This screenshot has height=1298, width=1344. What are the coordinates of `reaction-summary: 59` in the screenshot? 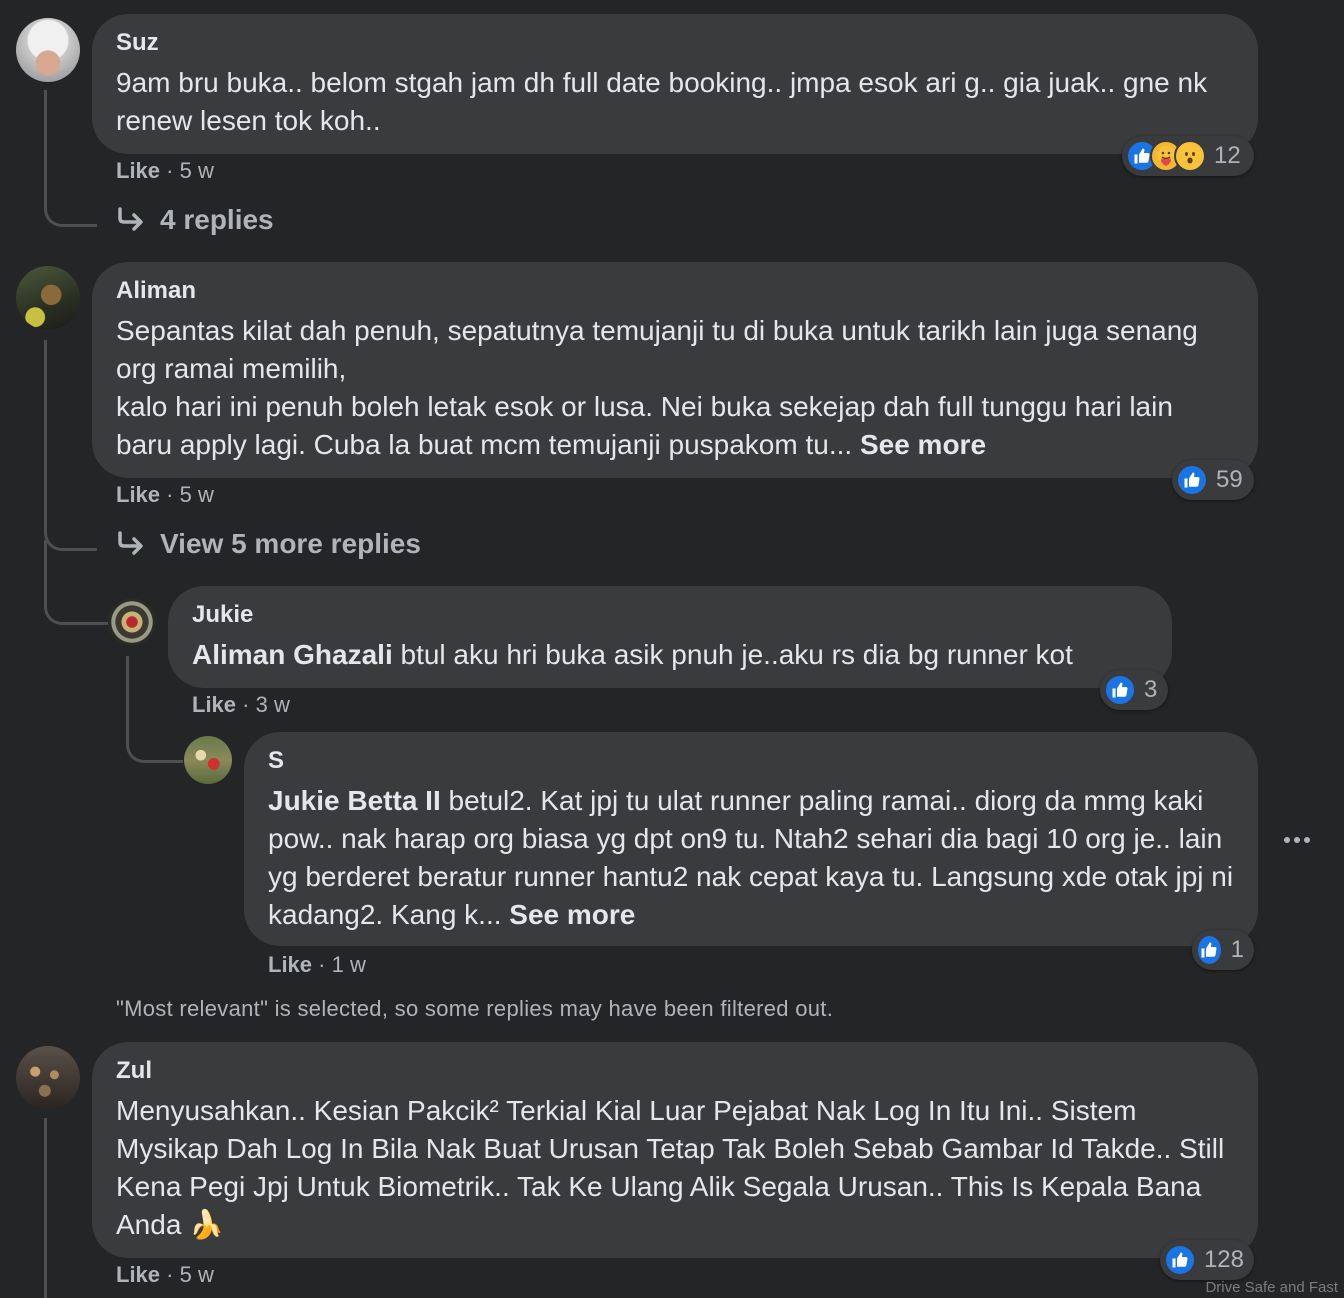 It's located at (1213, 480).